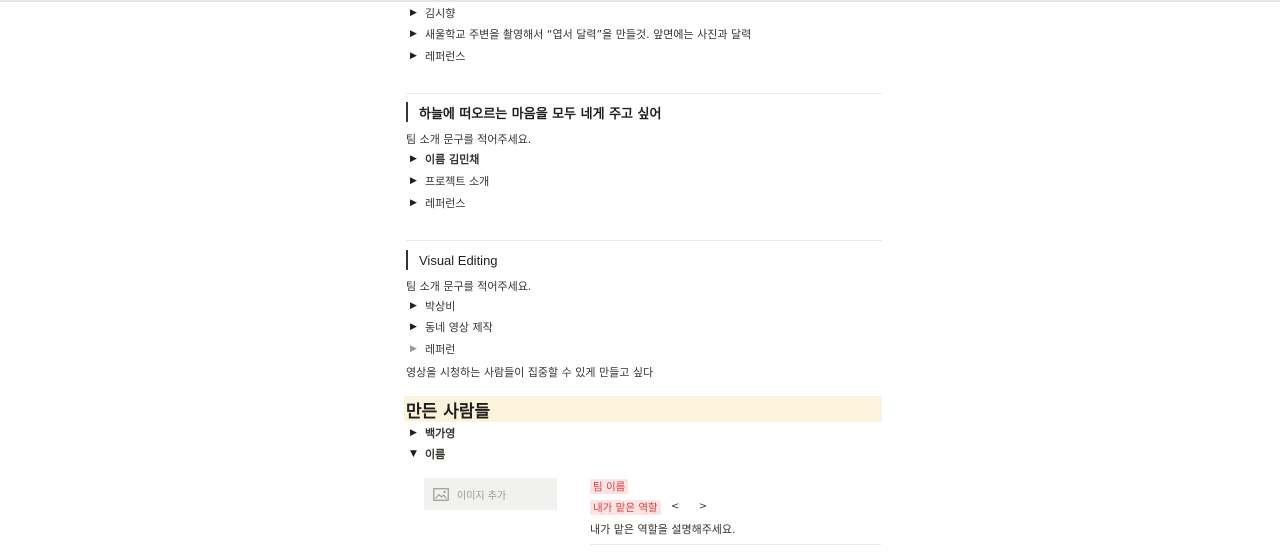 This screenshot has height=553, width=1280. I want to click on toggle-item: ▶ 박상비, so click(430, 306).